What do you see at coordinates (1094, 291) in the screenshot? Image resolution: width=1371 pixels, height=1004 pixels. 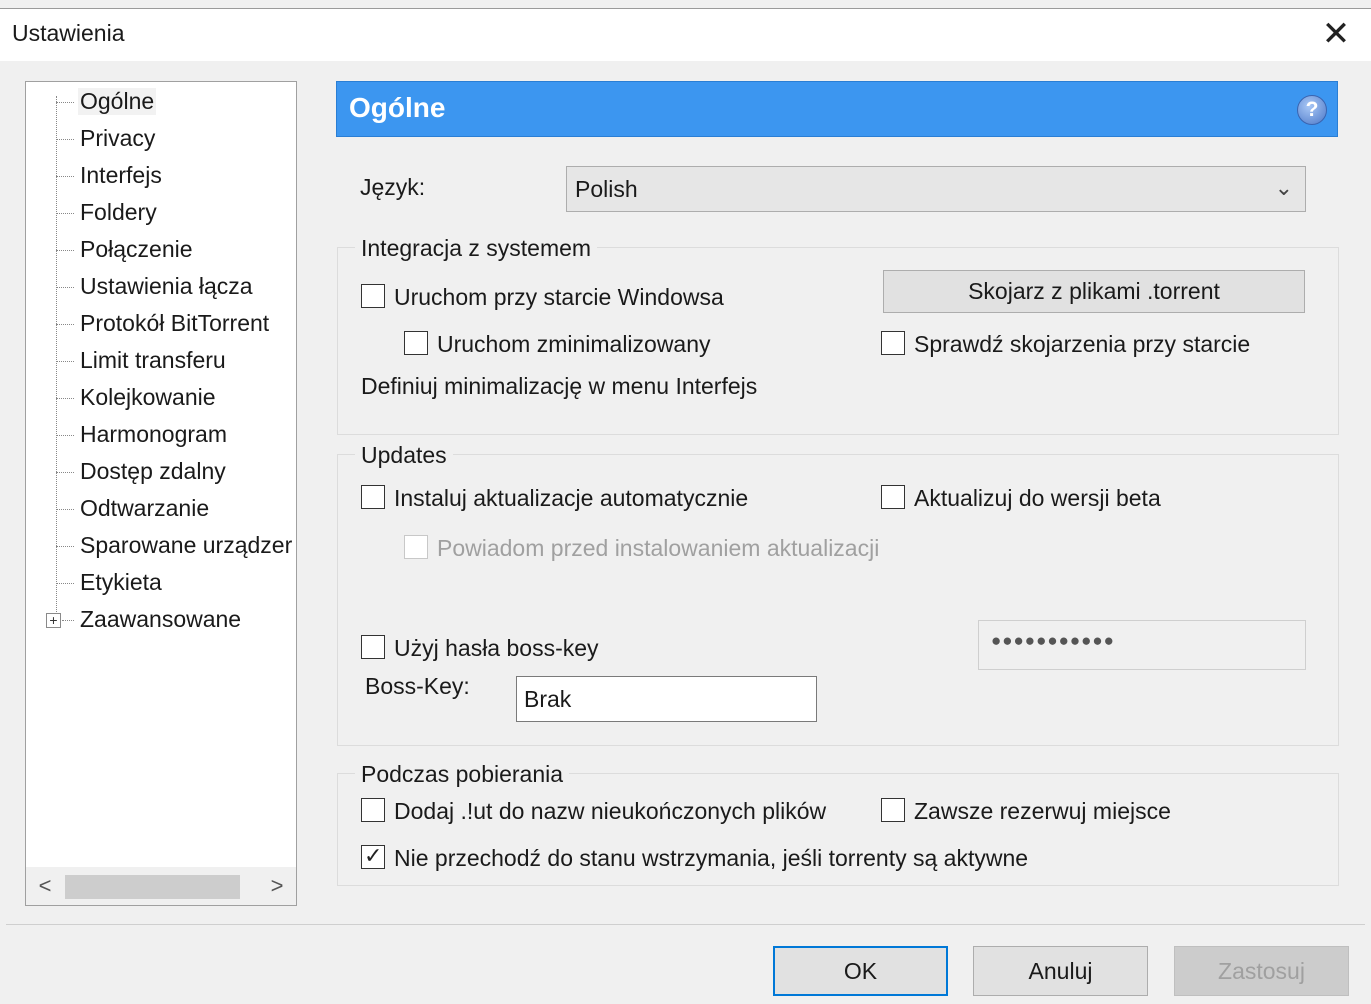 I see `associate-torrent-button: Skojarz z plikami .torrent` at bounding box center [1094, 291].